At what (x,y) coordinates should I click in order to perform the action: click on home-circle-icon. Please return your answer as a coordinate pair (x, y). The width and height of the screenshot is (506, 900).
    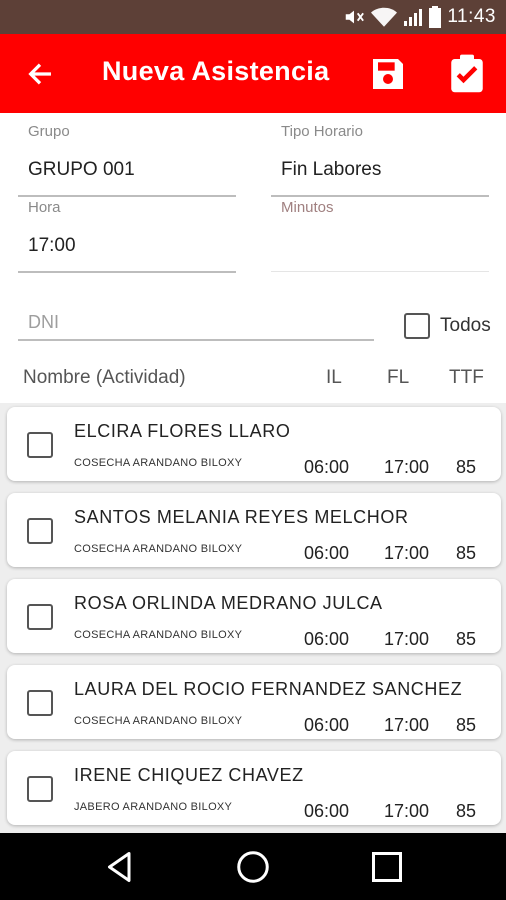
    Looking at the image, I should click on (253, 867).